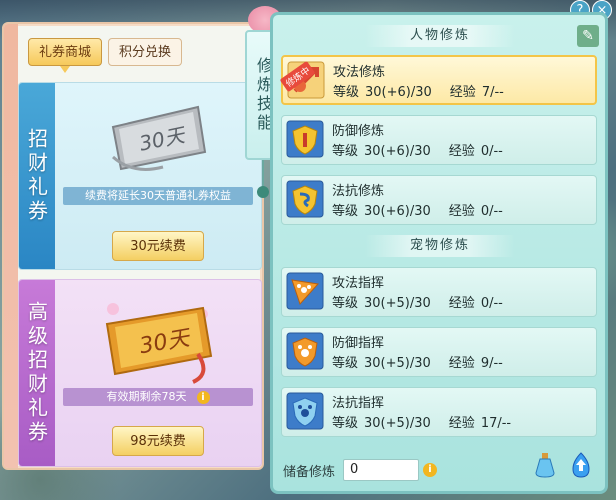  I want to click on exp-value: 7/--, so click(492, 92).